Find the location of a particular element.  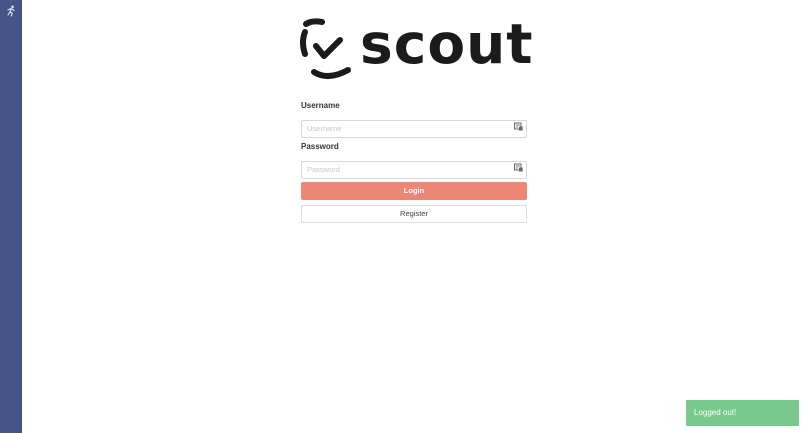

scout-logo: scout is located at coordinates (416, 47).